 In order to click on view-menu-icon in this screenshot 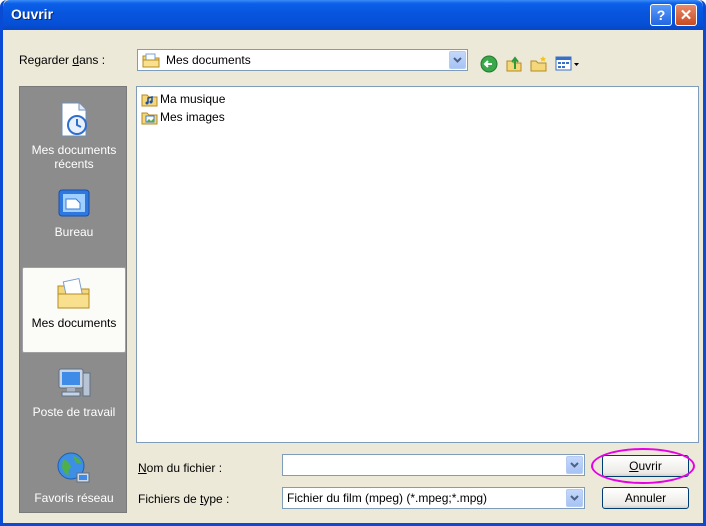, I will do `click(568, 64)`.